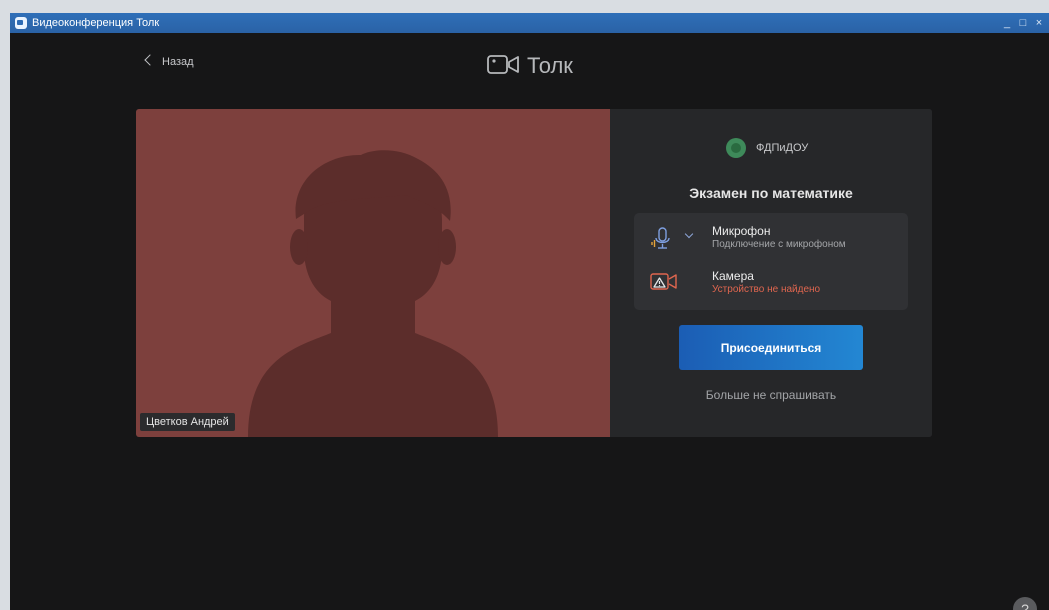  What do you see at coordinates (741, 231) in the screenshot?
I see `microphone-label: Микрофон` at bounding box center [741, 231].